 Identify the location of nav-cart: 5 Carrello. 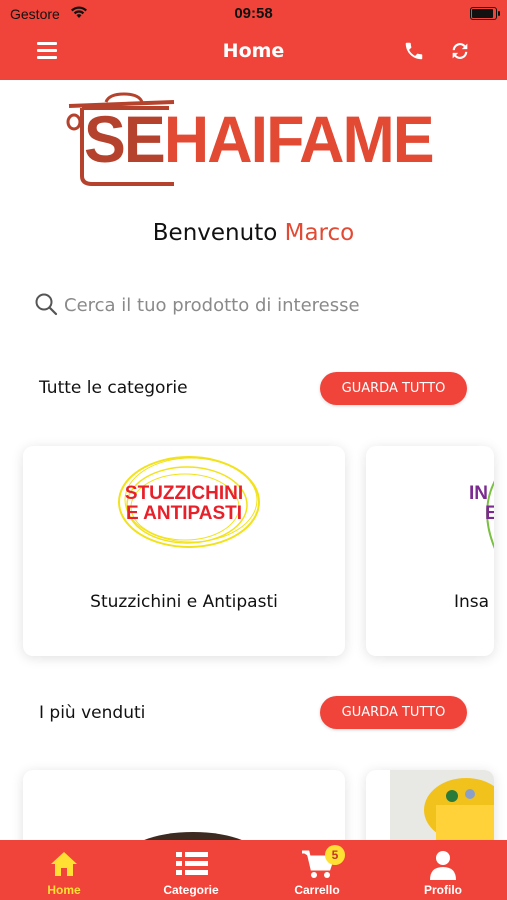
(317, 870).